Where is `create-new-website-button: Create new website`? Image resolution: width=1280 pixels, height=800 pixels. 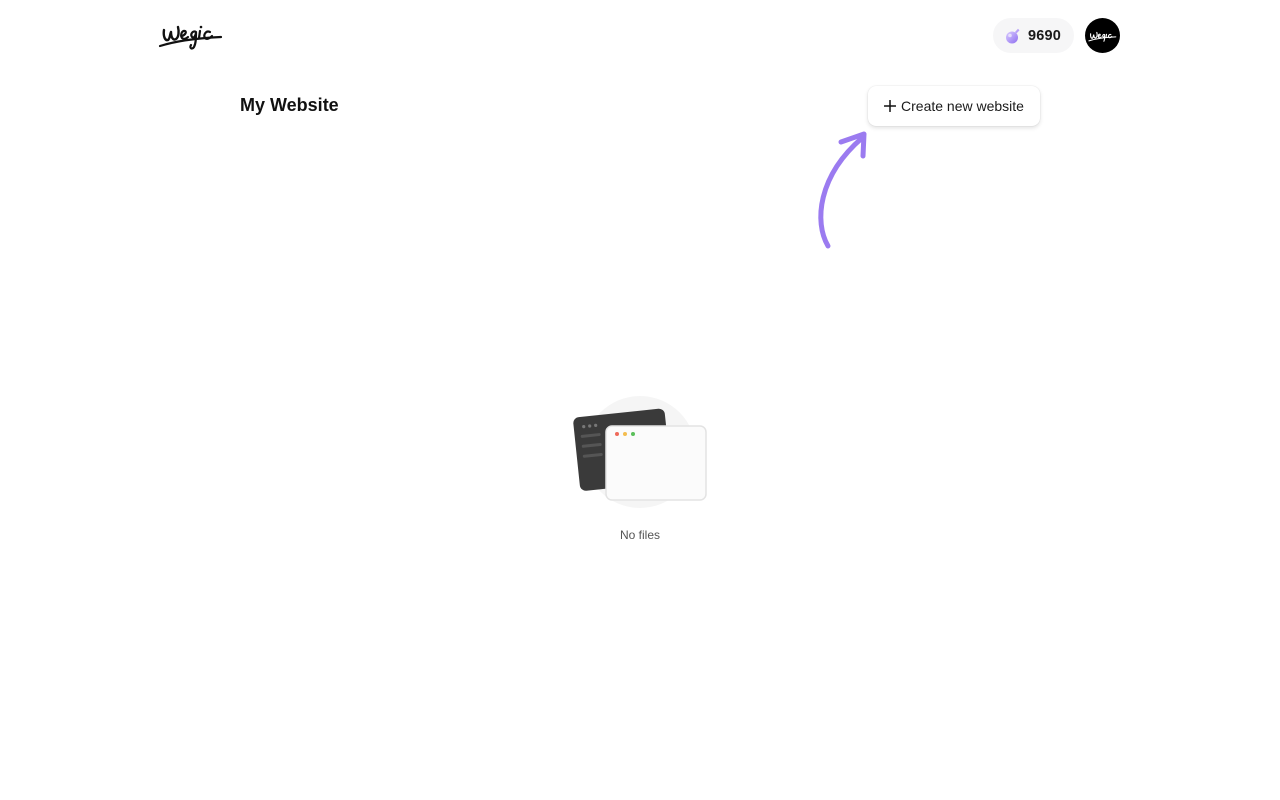
create-new-website-button: Create new website is located at coordinates (954, 106).